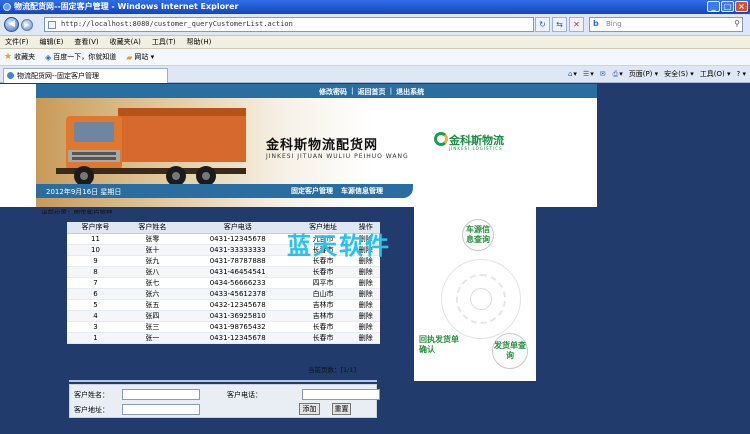 The width and height of the screenshot is (750, 434). Describe the element at coordinates (91, 395) in the screenshot. I see `name-label: 客户姓名：` at that location.